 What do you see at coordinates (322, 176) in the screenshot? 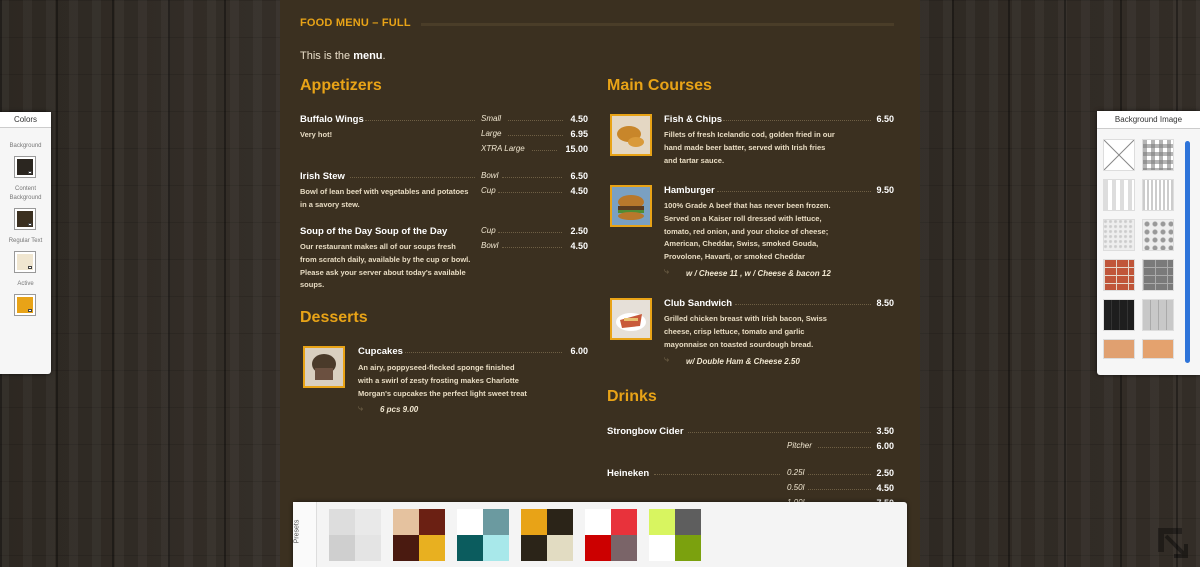
I see `menu-item-name: Irish Stew` at bounding box center [322, 176].